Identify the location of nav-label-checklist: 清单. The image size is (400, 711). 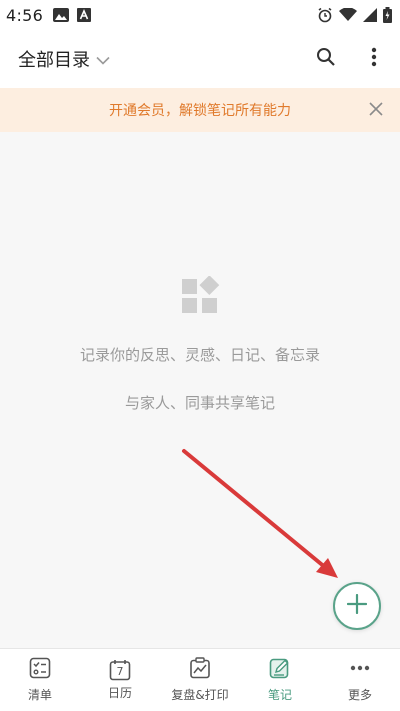
(39, 695).